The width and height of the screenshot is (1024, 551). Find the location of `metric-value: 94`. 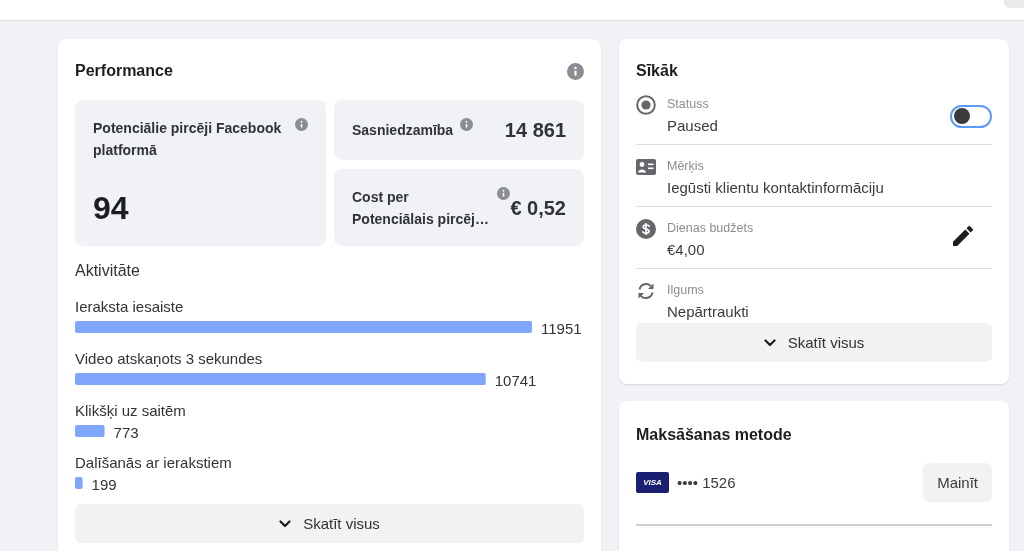

metric-value: 94 is located at coordinates (111, 208).